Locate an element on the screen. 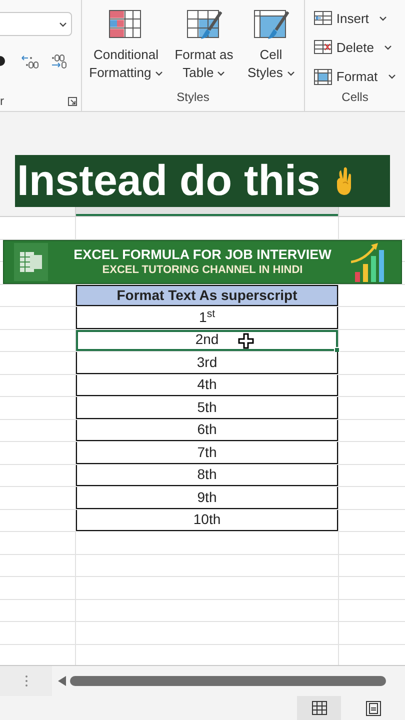  ribbon-button: Conditional Formatting is located at coordinates (126, 49).